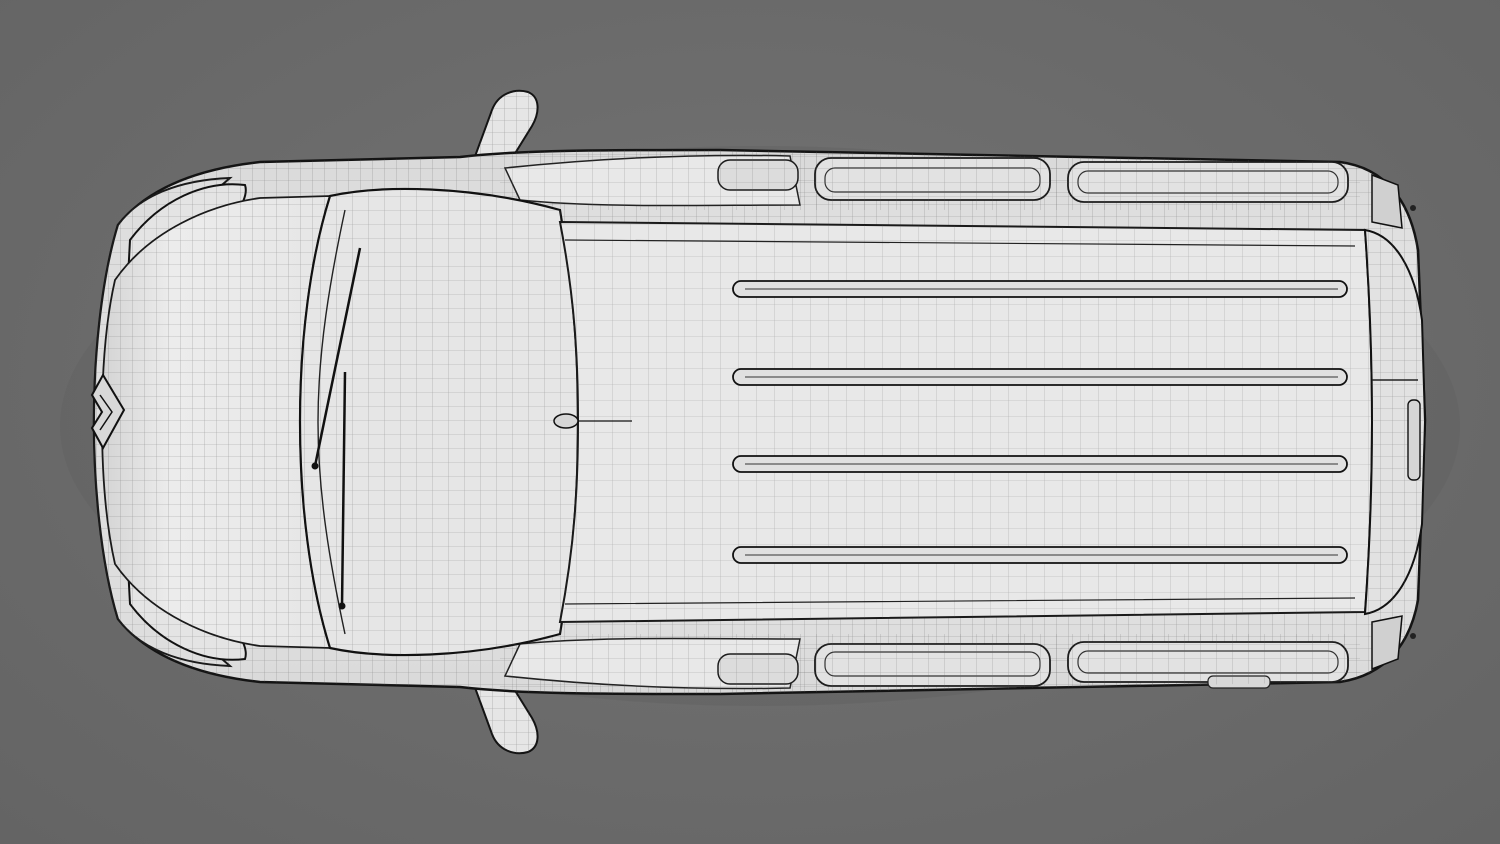 This screenshot has width=1500, height=844. What do you see at coordinates (216, 422) in the screenshot?
I see `hood` at bounding box center [216, 422].